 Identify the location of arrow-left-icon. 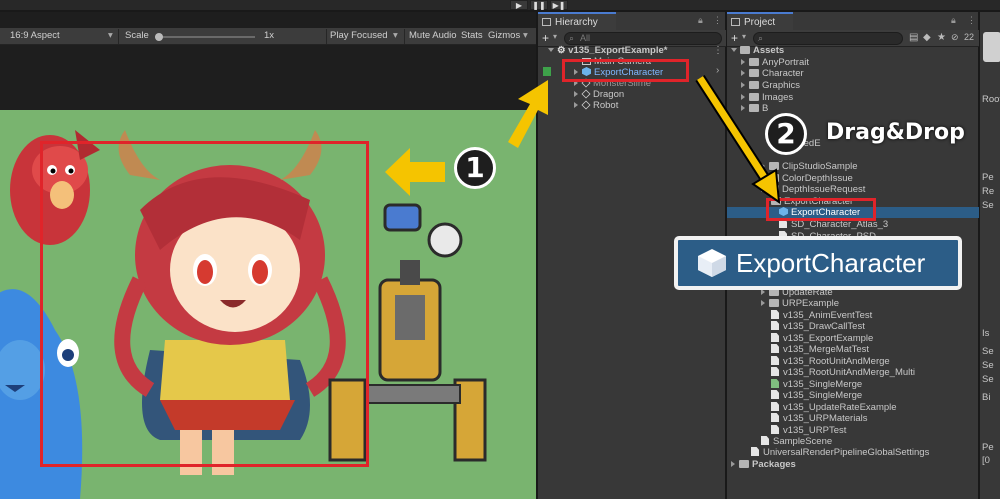
(415, 172).